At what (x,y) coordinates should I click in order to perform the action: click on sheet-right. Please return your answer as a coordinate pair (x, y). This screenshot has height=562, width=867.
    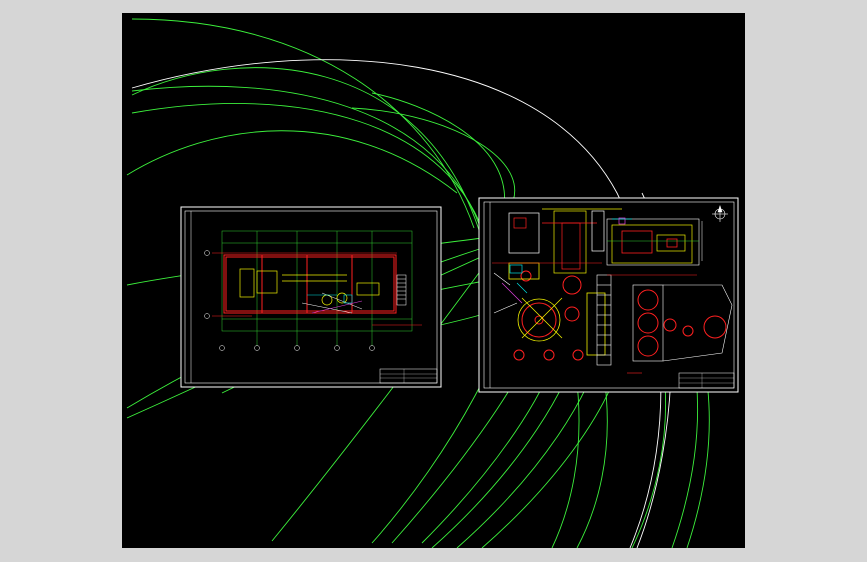
    Looking at the image, I should click on (608, 295).